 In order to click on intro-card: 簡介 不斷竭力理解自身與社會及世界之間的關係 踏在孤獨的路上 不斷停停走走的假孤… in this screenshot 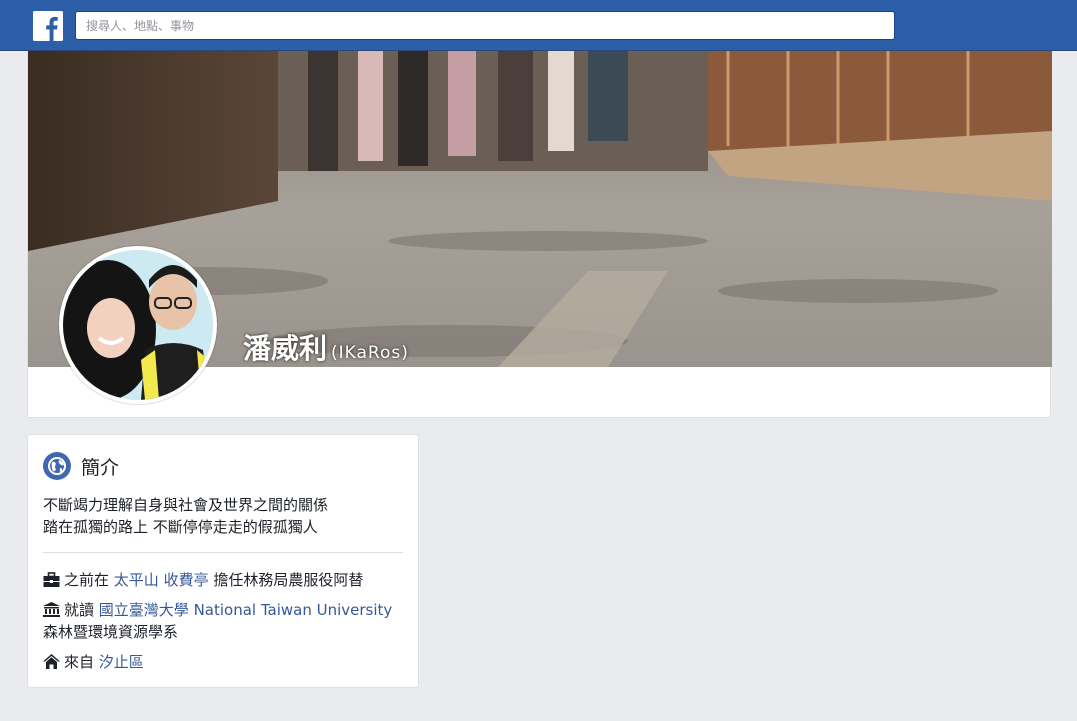, I will do `click(223, 561)`.